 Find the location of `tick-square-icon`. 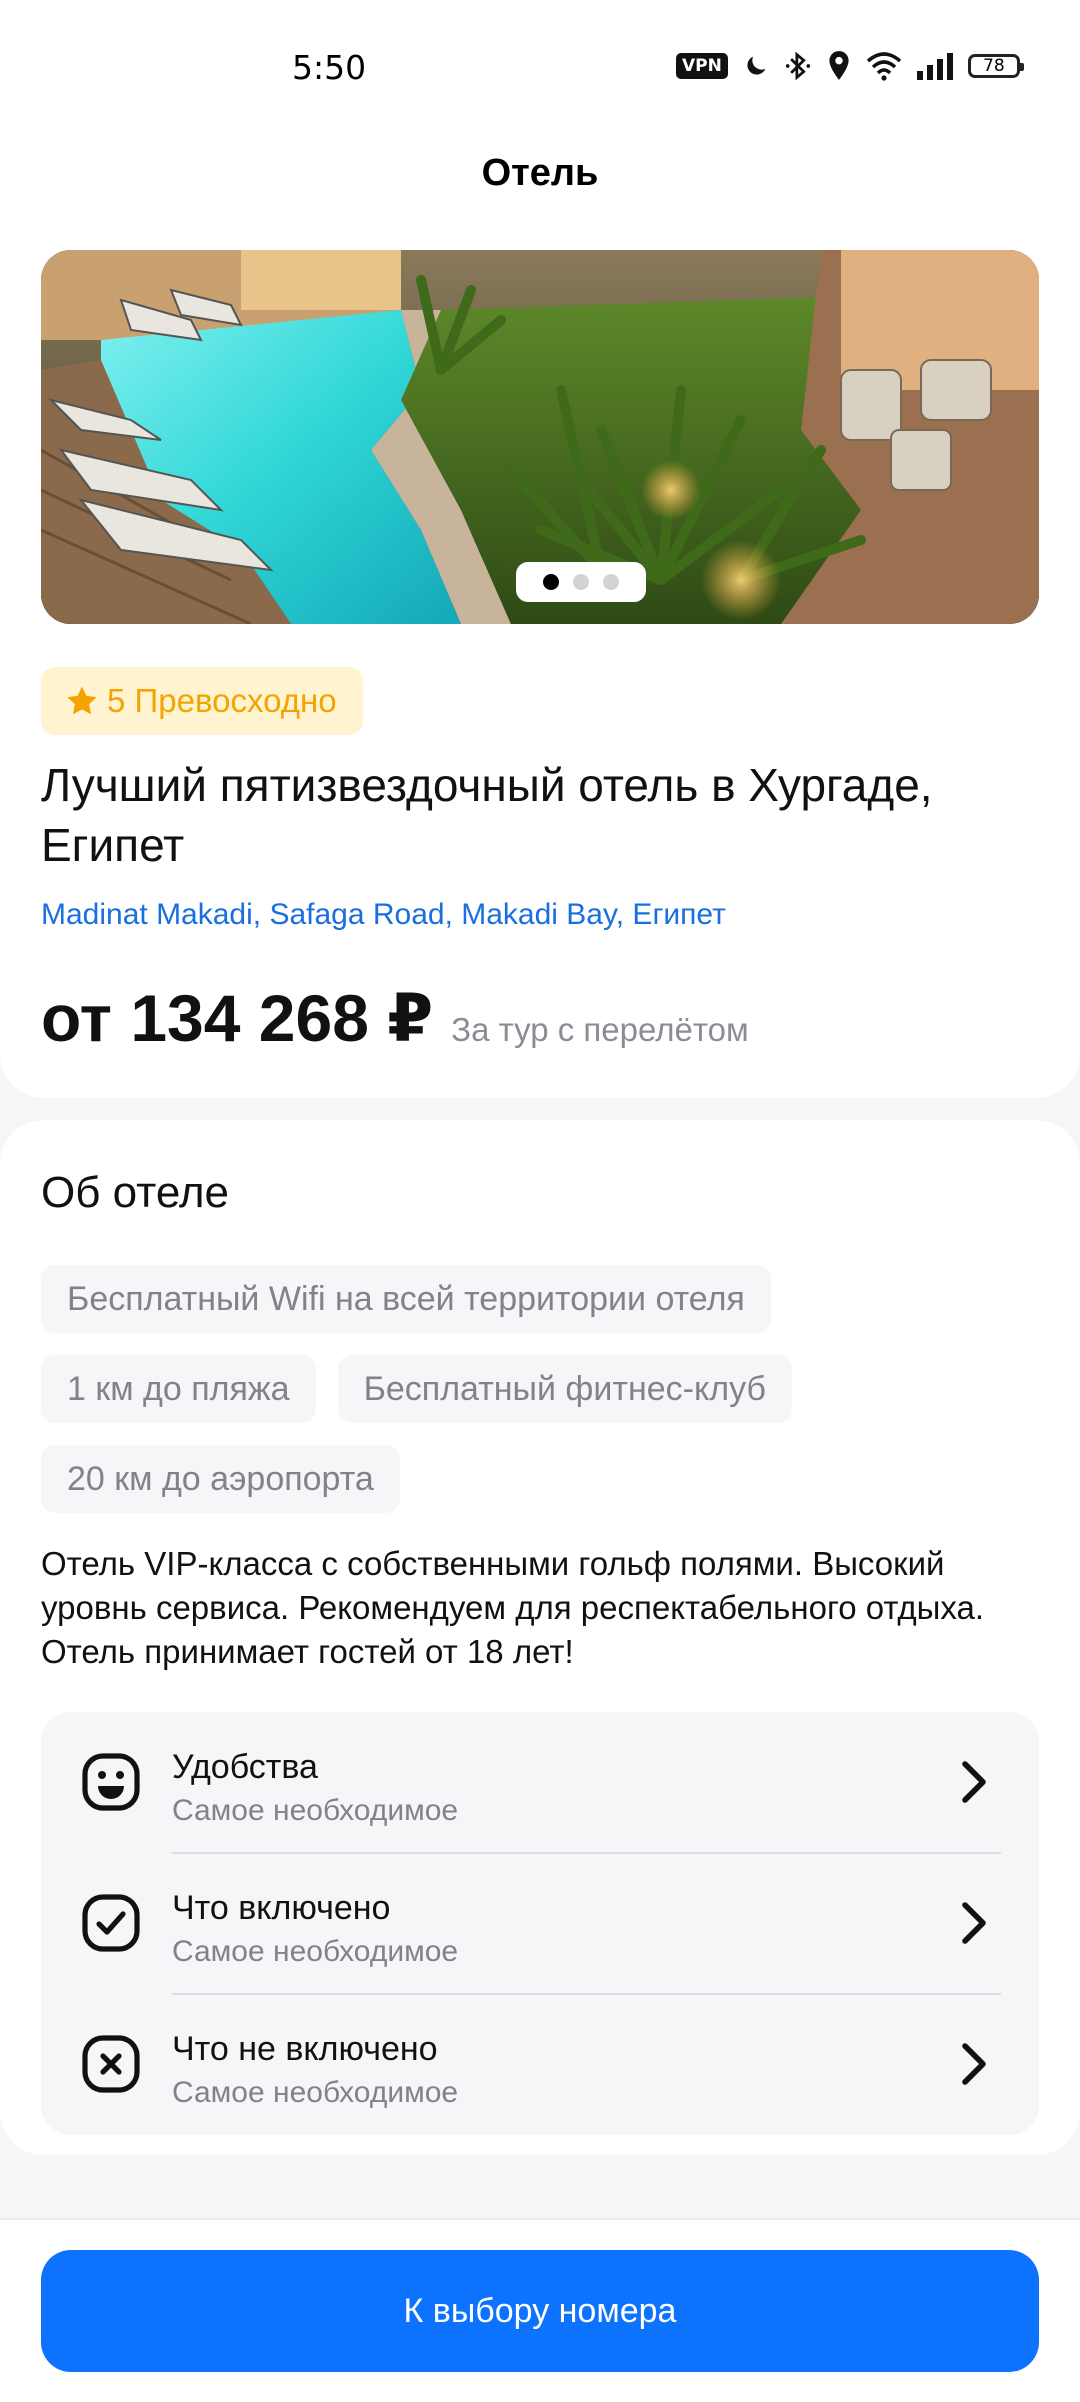

tick-square-icon is located at coordinates (111, 1923).